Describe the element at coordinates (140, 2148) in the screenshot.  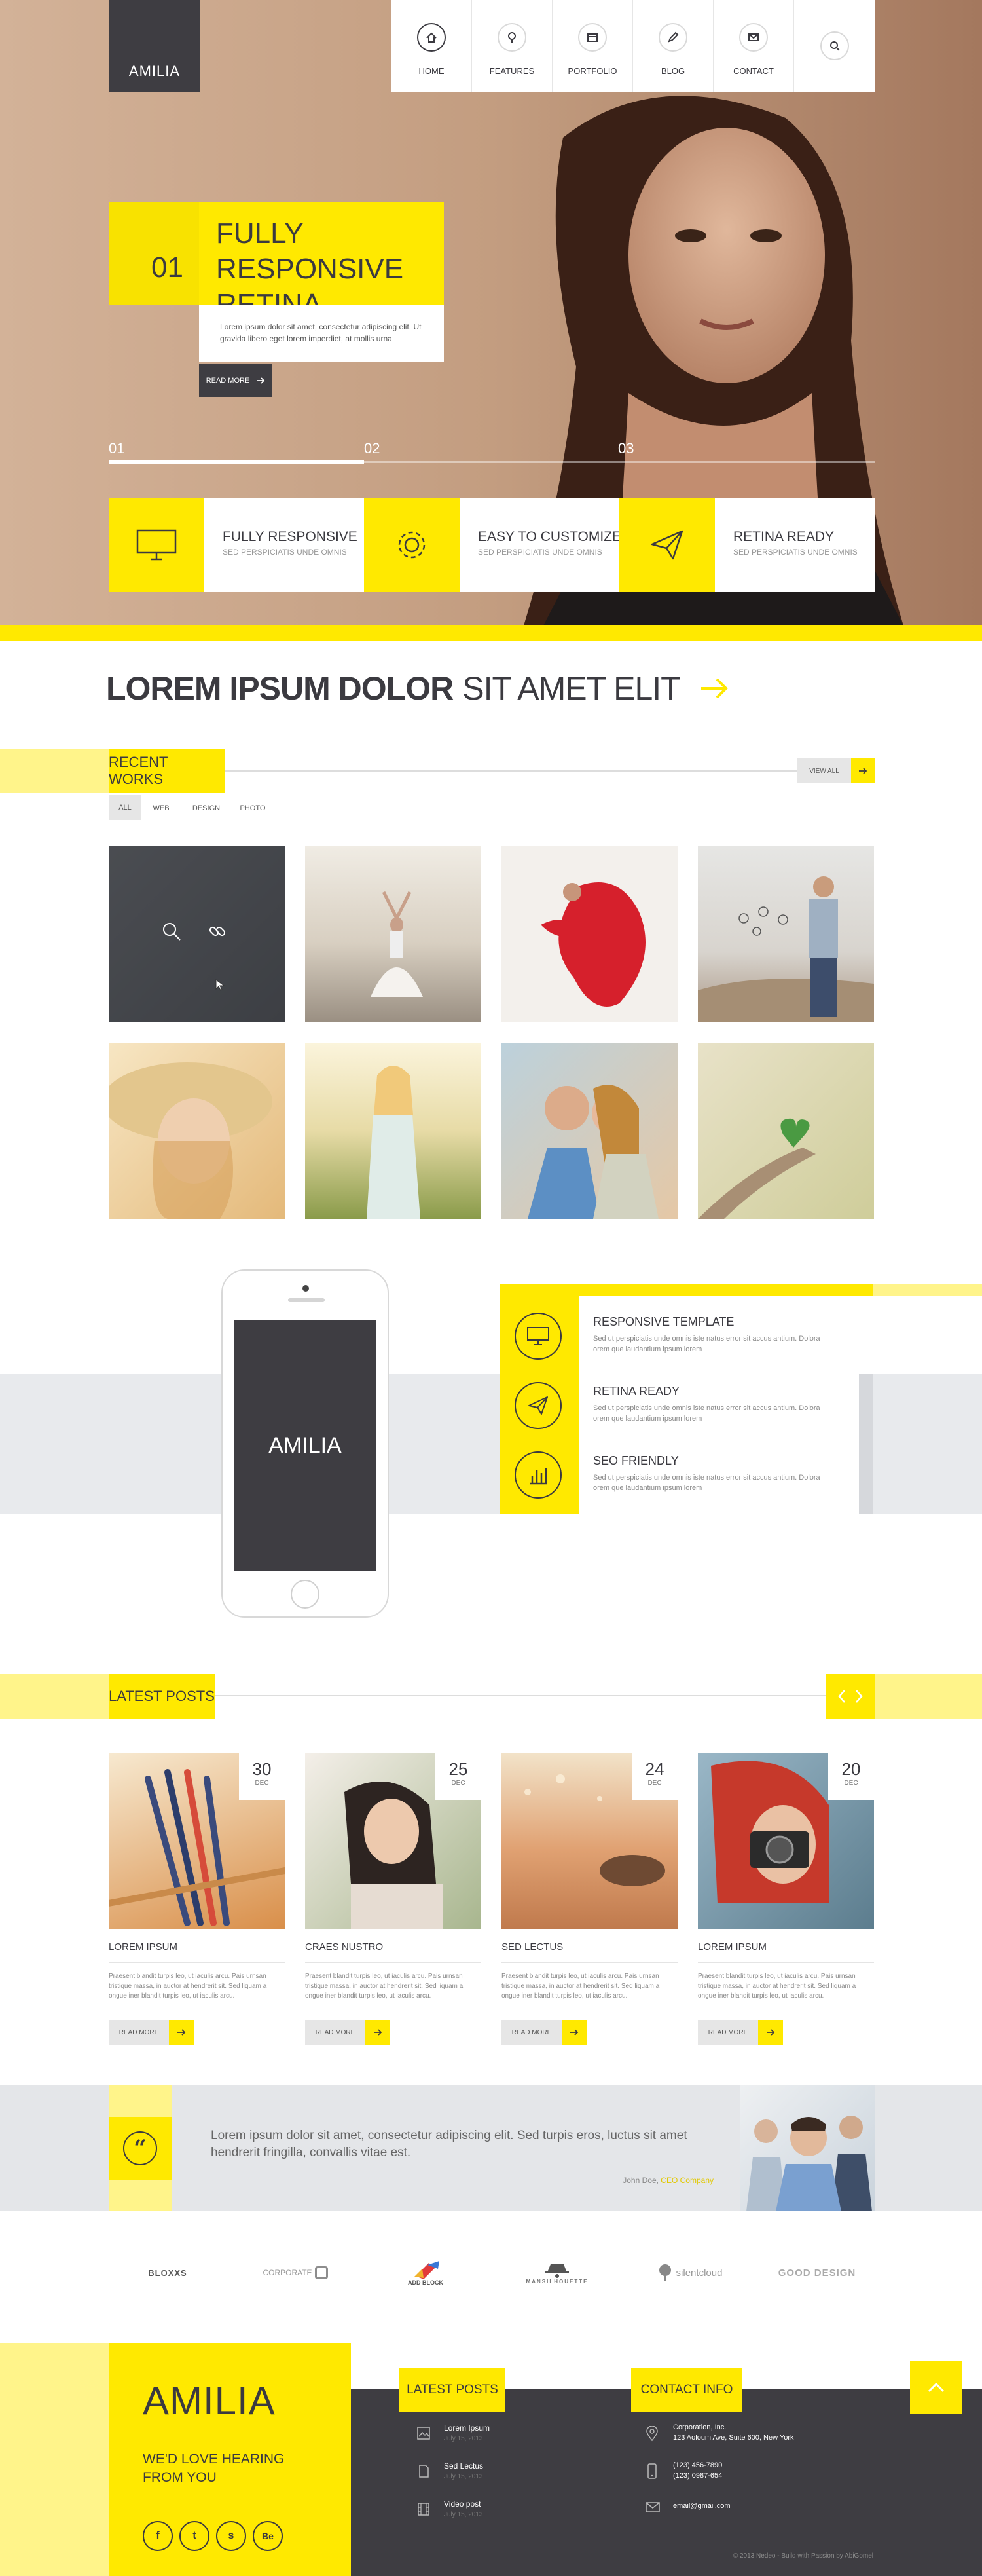
I see `quote-icon: “` at that location.